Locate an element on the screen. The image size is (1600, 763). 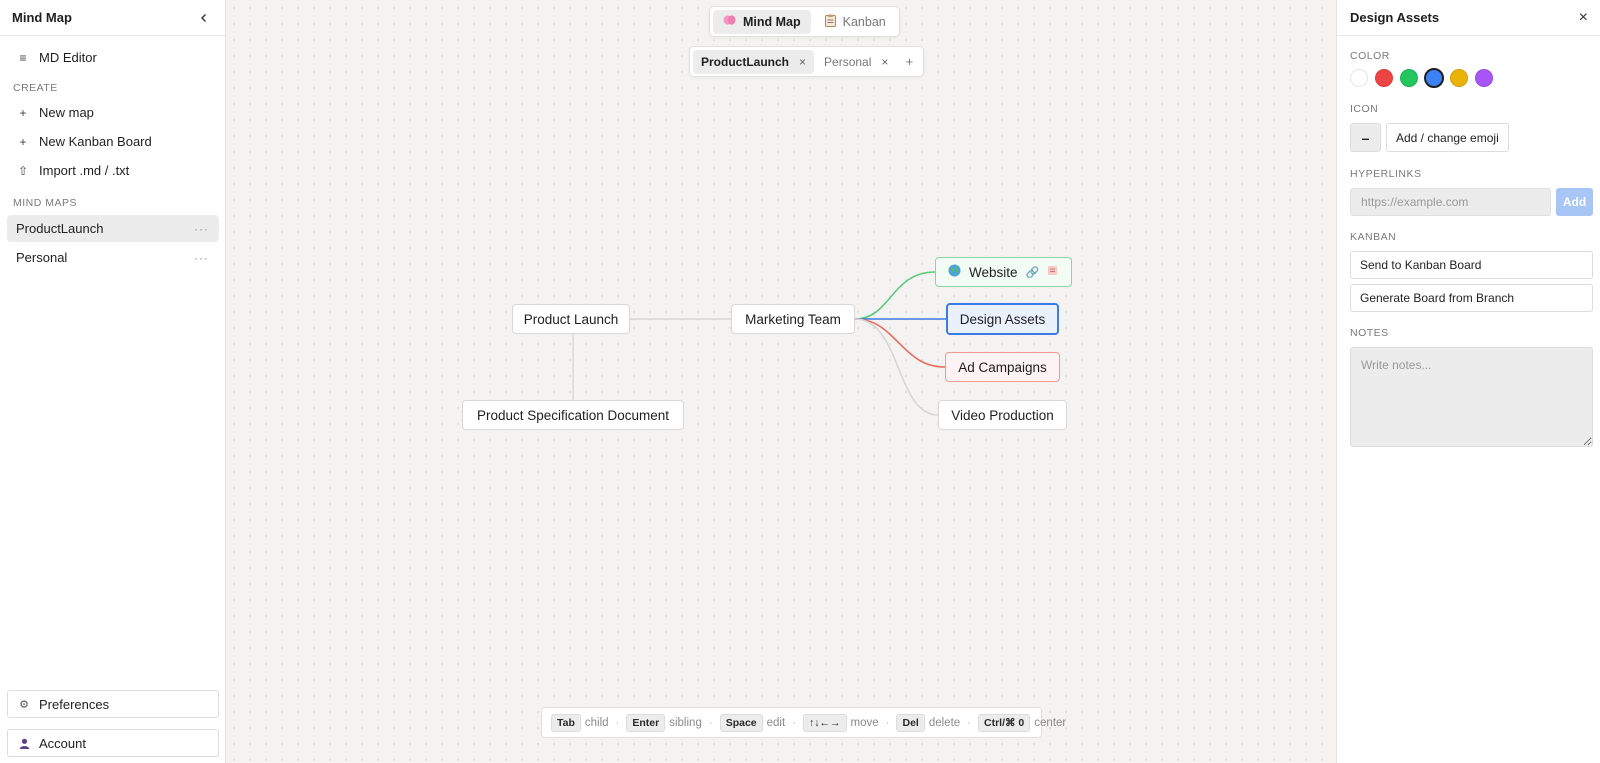
tab-productlaunch: ProductLaunch × is located at coordinates (754, 61).